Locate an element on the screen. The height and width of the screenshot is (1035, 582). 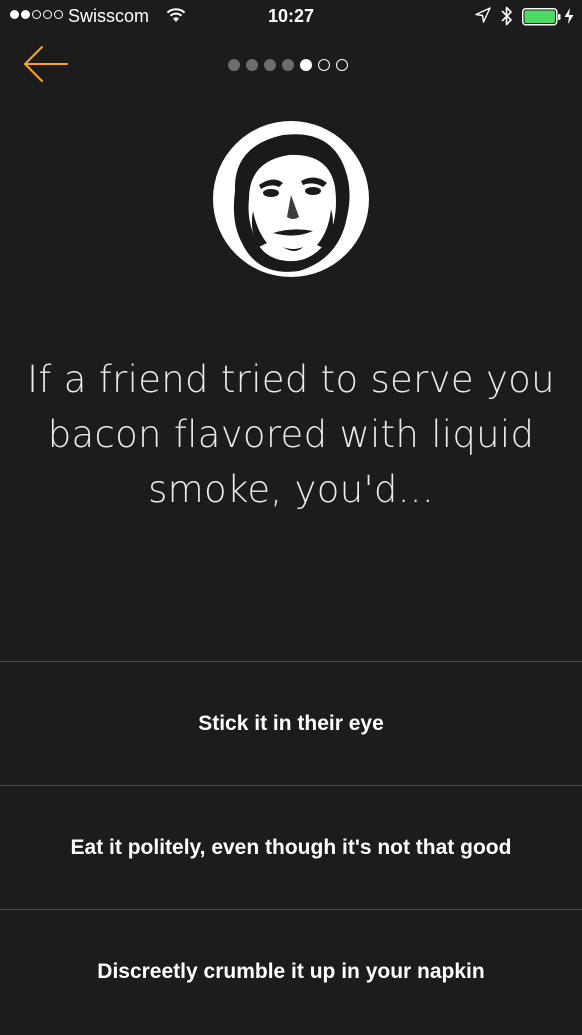
back-button is located at coordinates (46, 64).